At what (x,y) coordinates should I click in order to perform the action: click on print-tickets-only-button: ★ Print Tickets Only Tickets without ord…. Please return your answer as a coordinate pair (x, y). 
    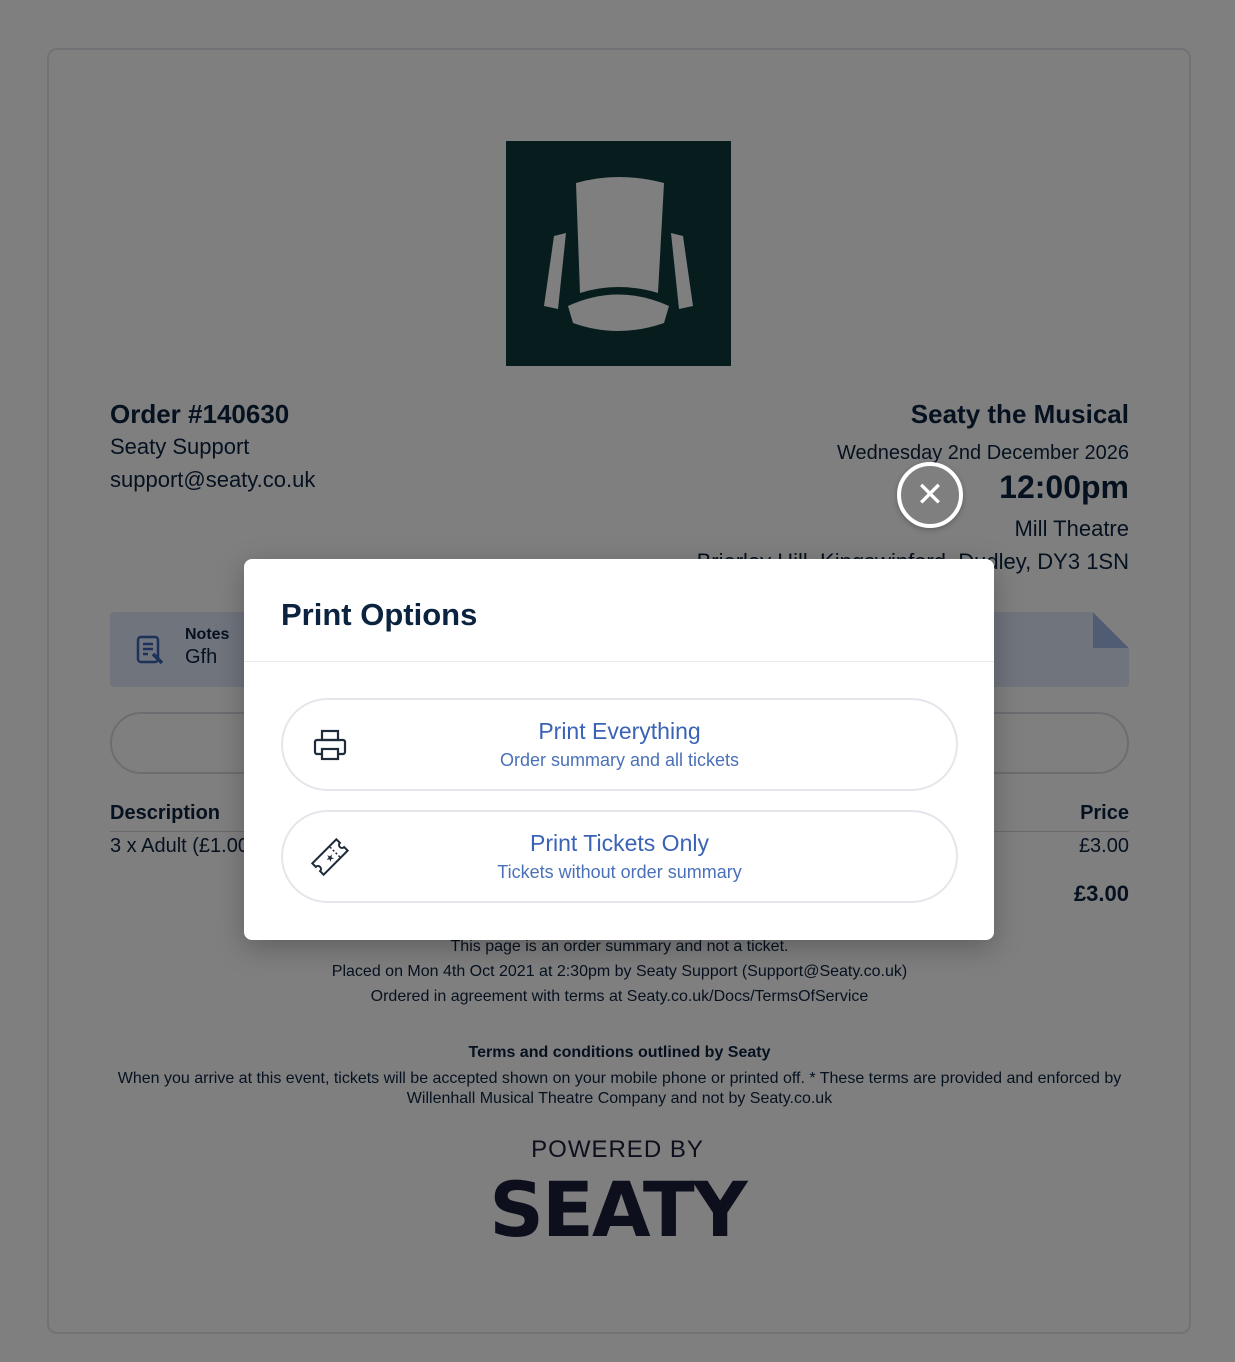
    Looking at the image, I should click on (619, 856).